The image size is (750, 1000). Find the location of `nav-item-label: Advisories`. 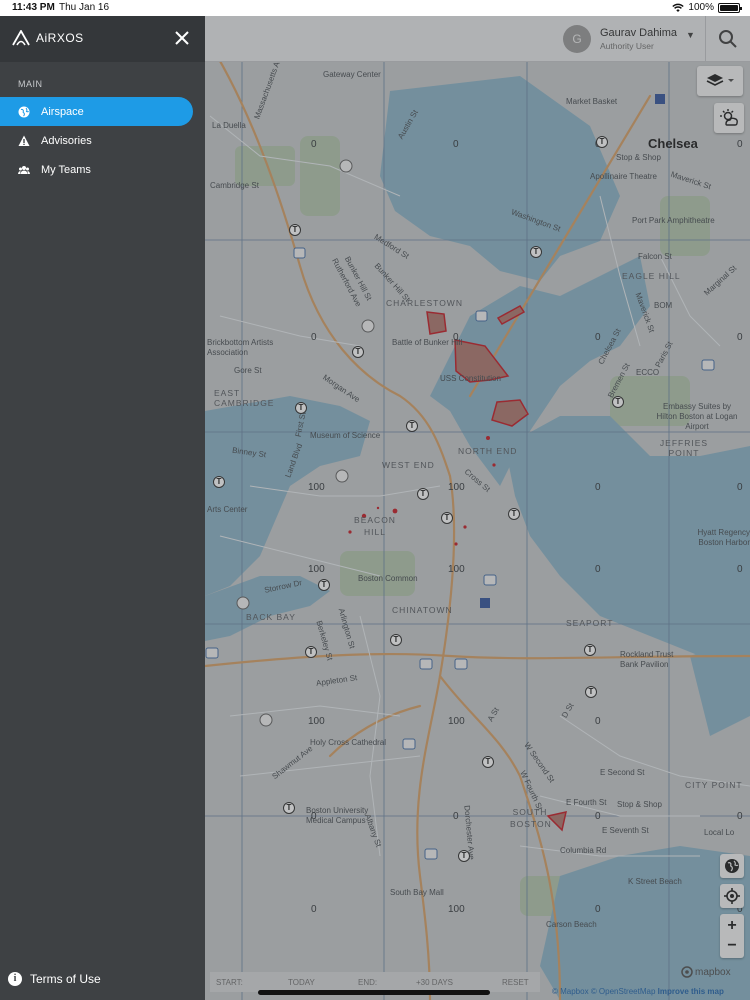

nav-item-label: Advisories is located at coordinates (66, 140).